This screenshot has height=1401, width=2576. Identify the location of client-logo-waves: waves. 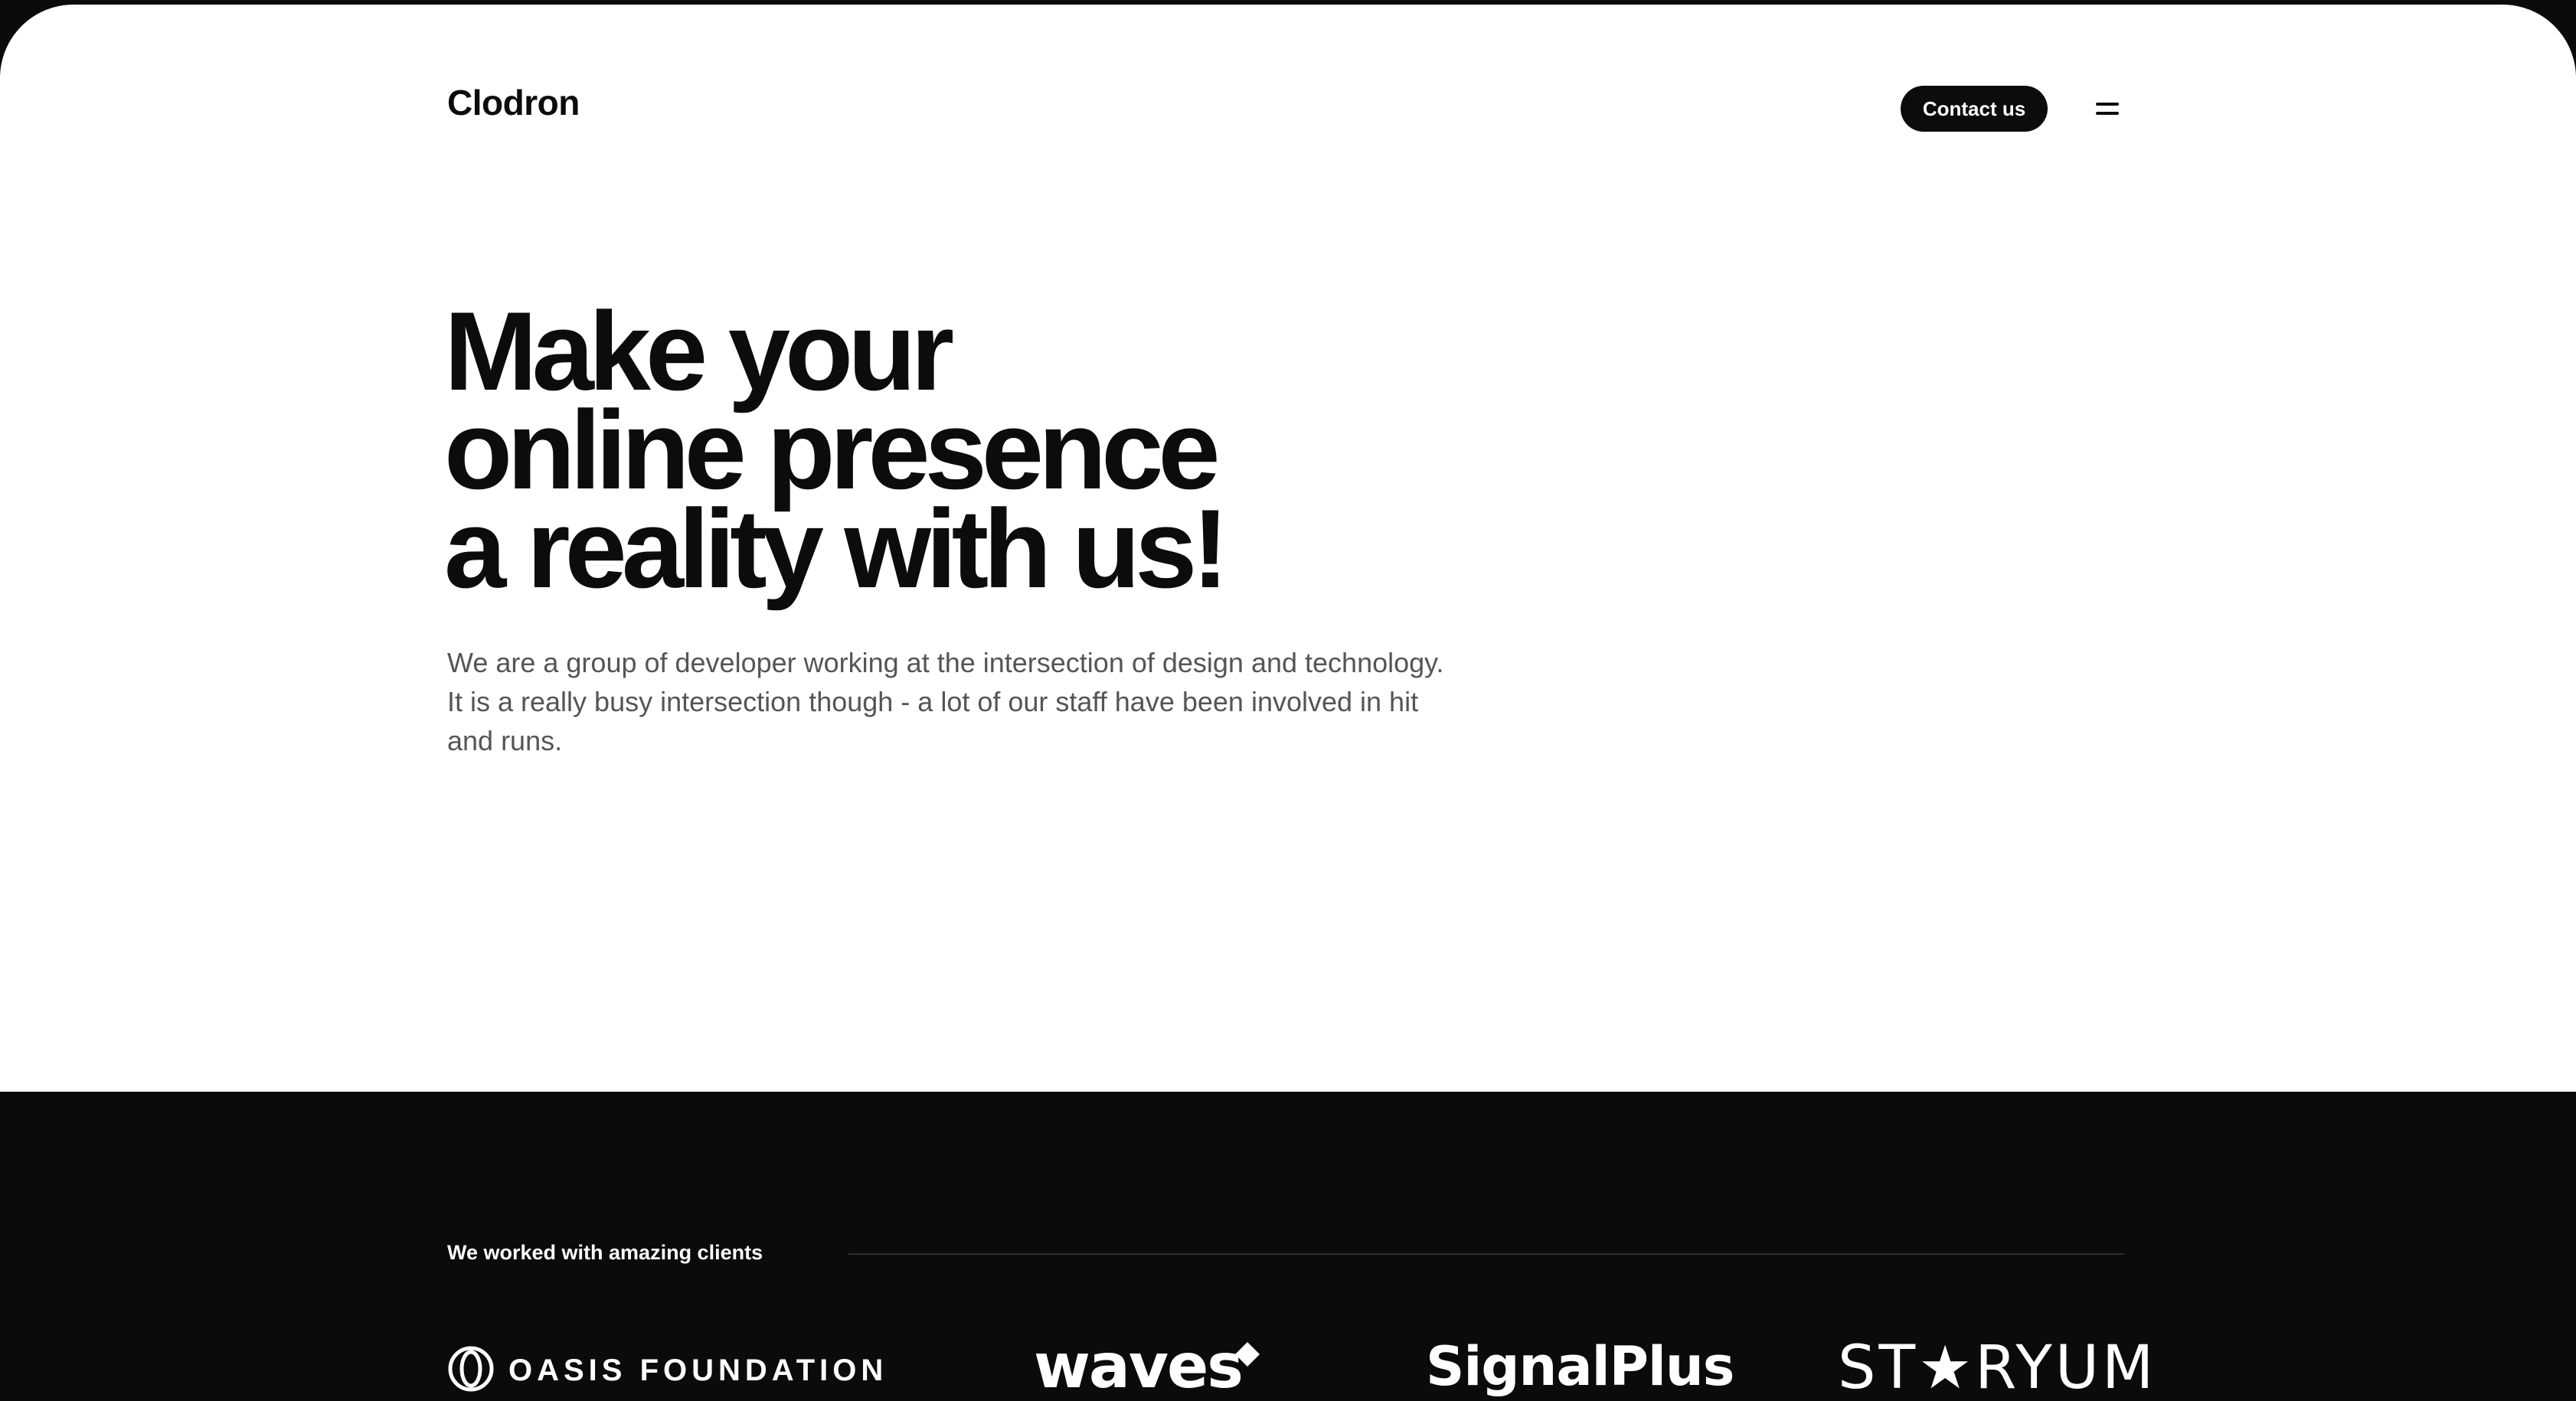
(1147, 1366).